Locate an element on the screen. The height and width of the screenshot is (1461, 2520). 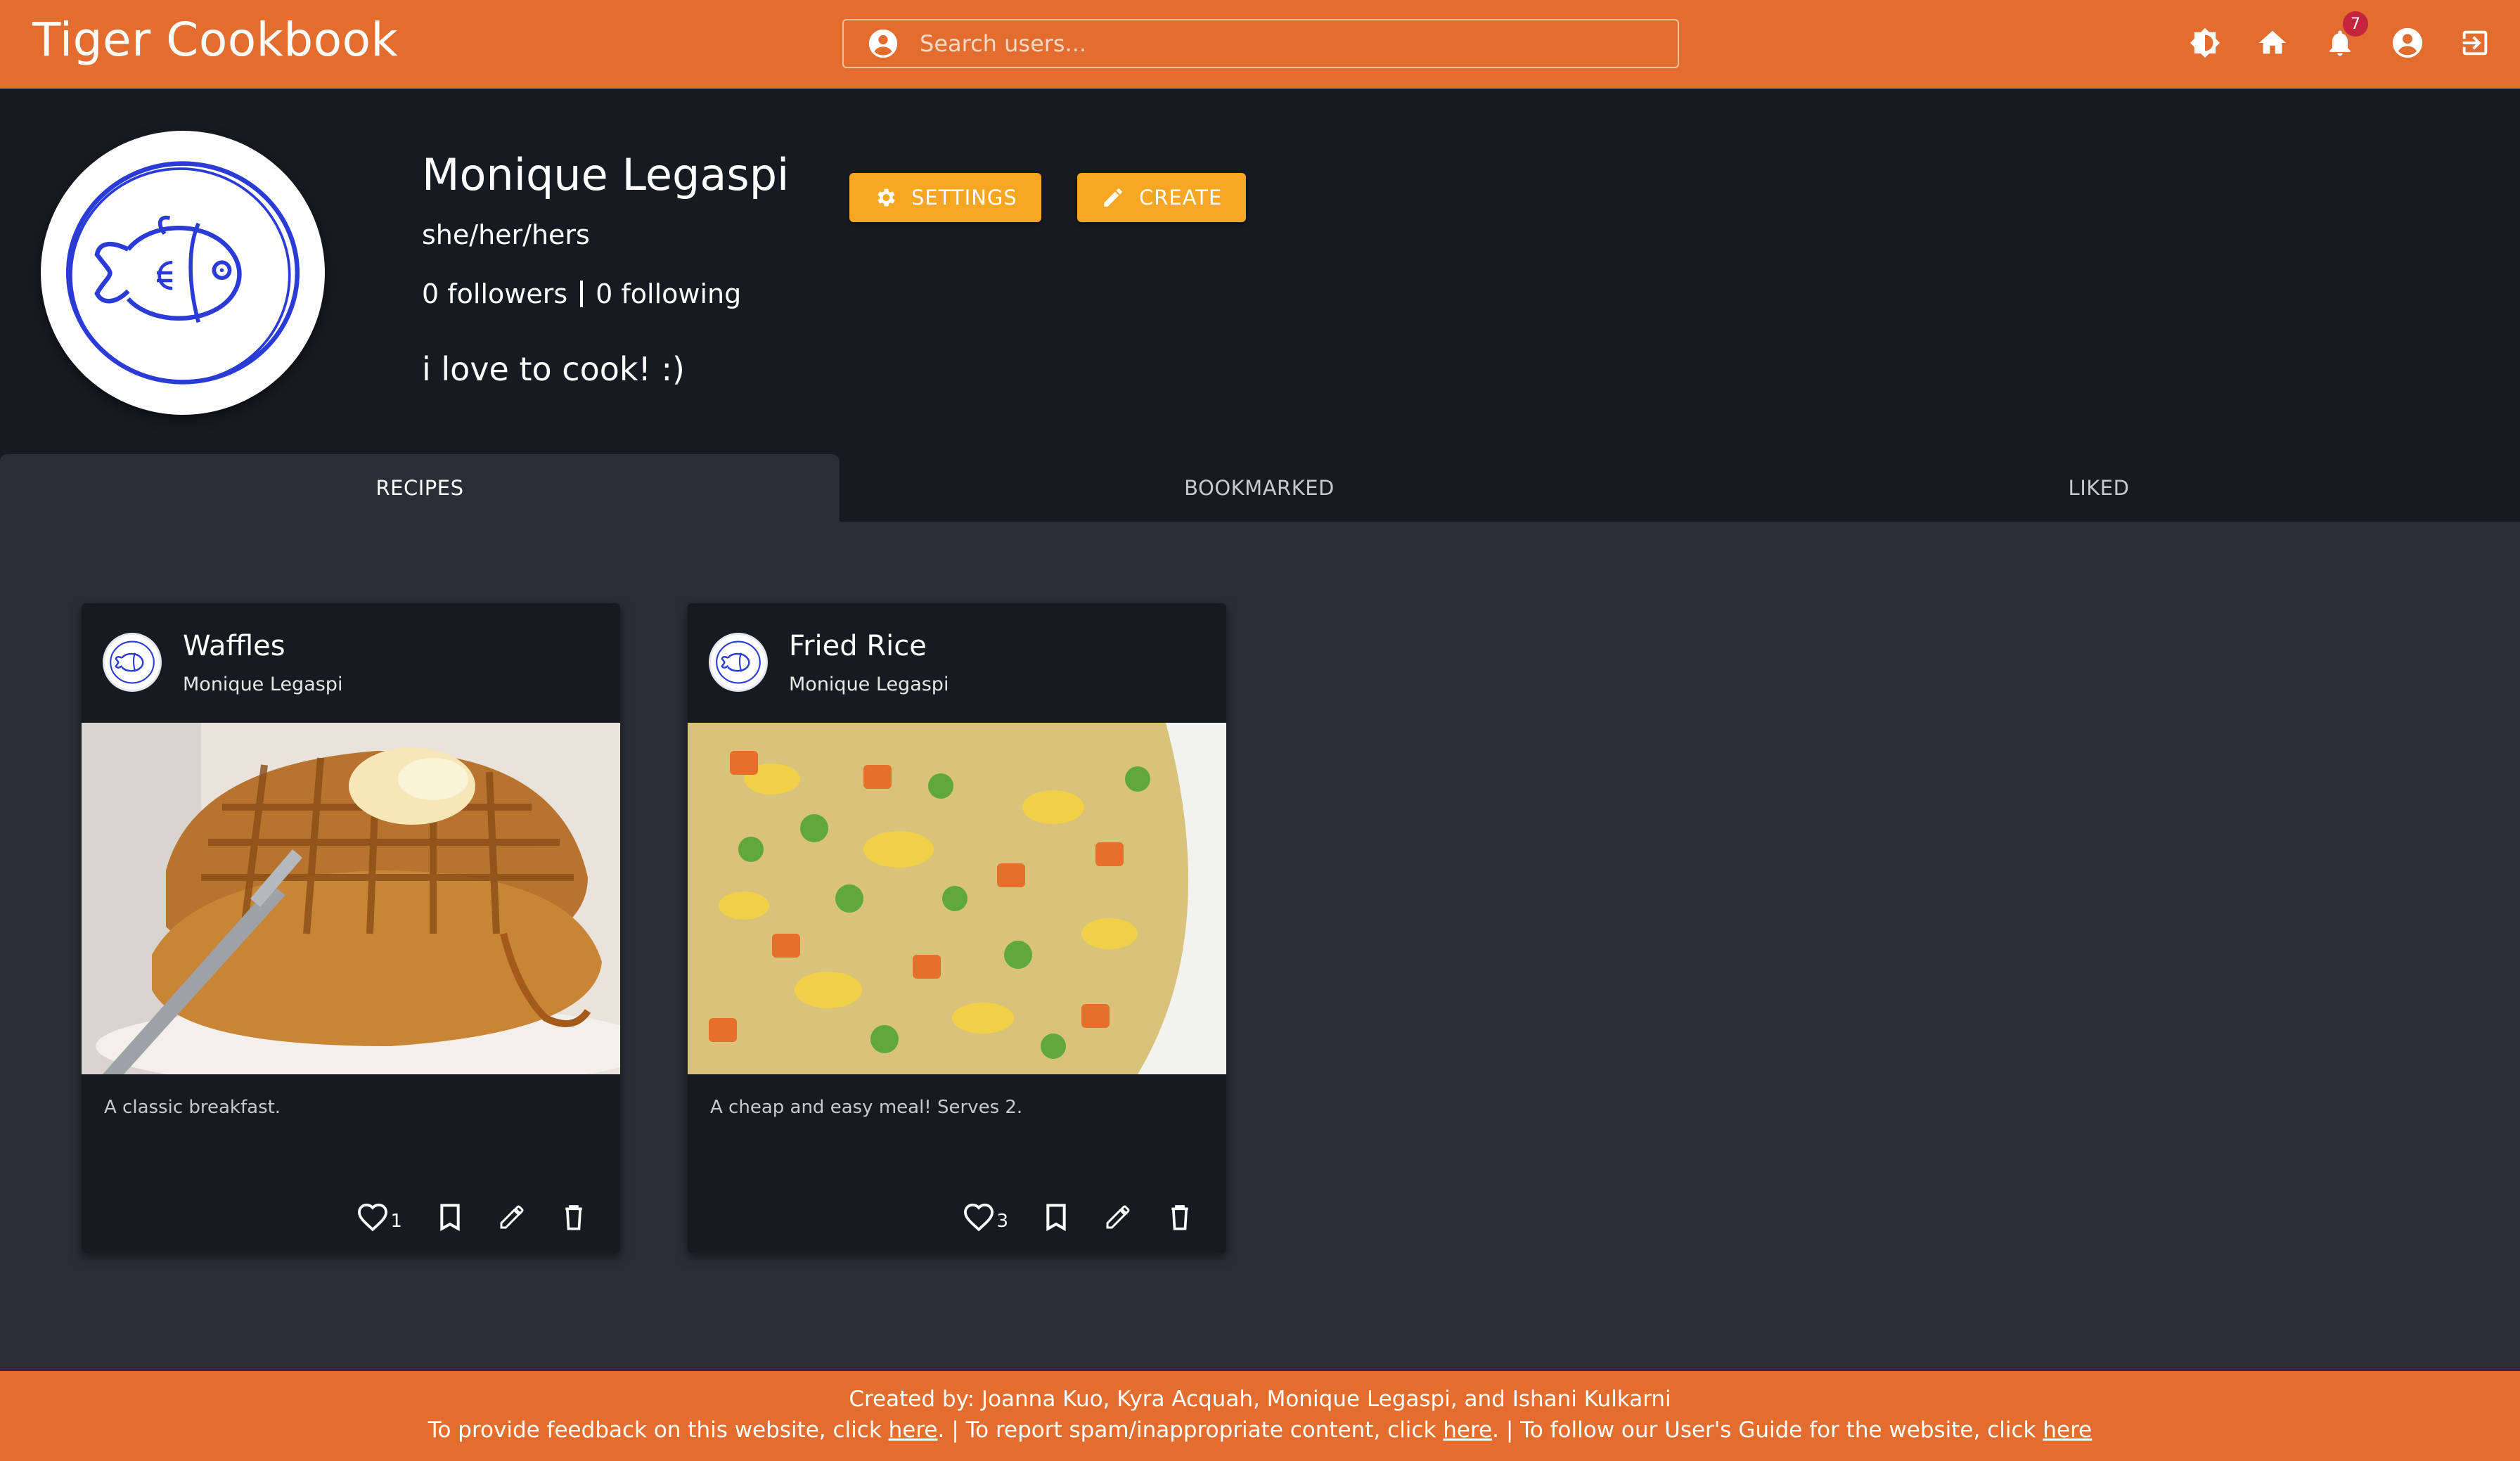
follow-divider is located at coordinates (582, 294).